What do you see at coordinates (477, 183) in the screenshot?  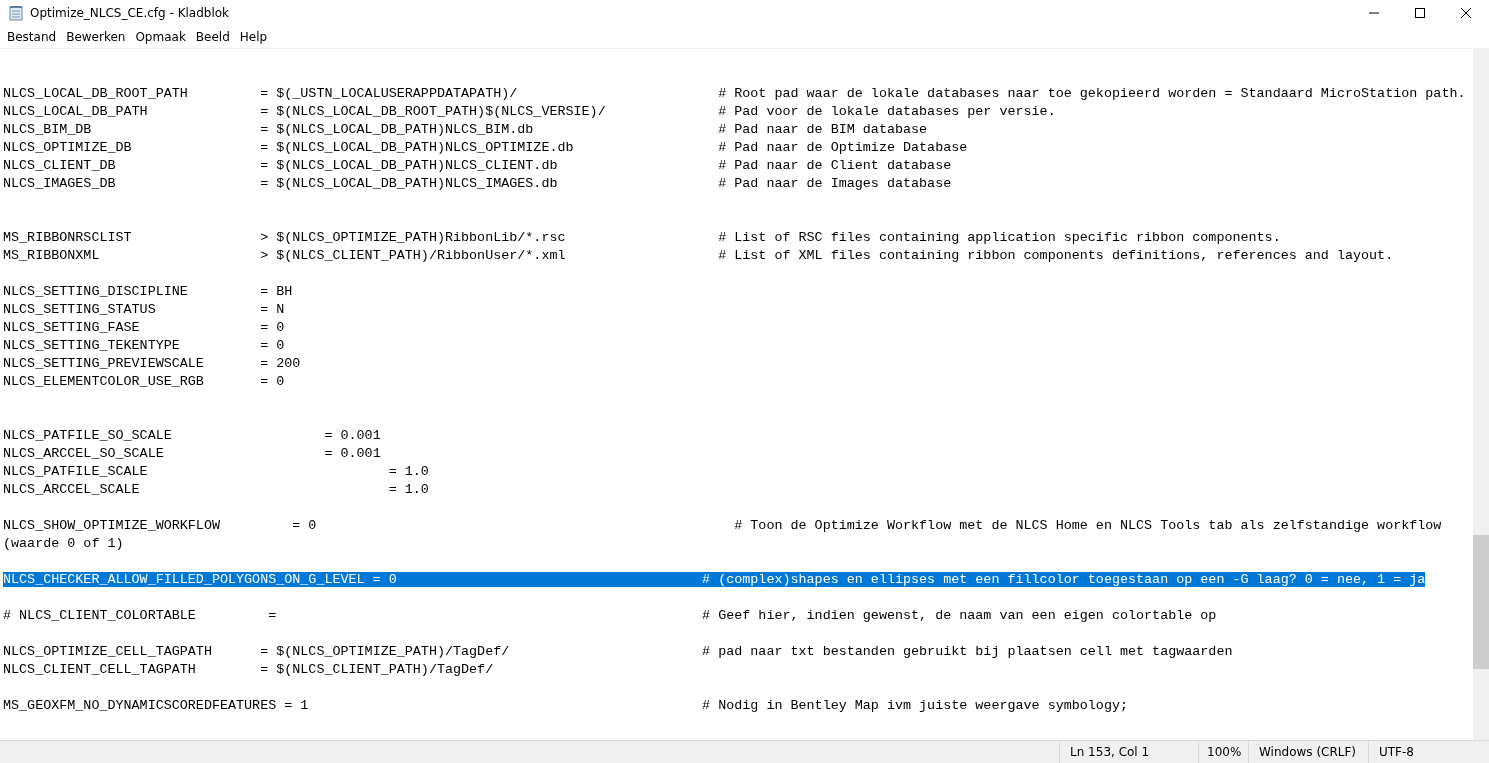 I see `code-line: NLCS_IMAGES_DB = $(NLCS_LOCAL_DB_PATH)NLCS_IMAGES.db # Pad naar de Images database` at bounding box center [477, 183].